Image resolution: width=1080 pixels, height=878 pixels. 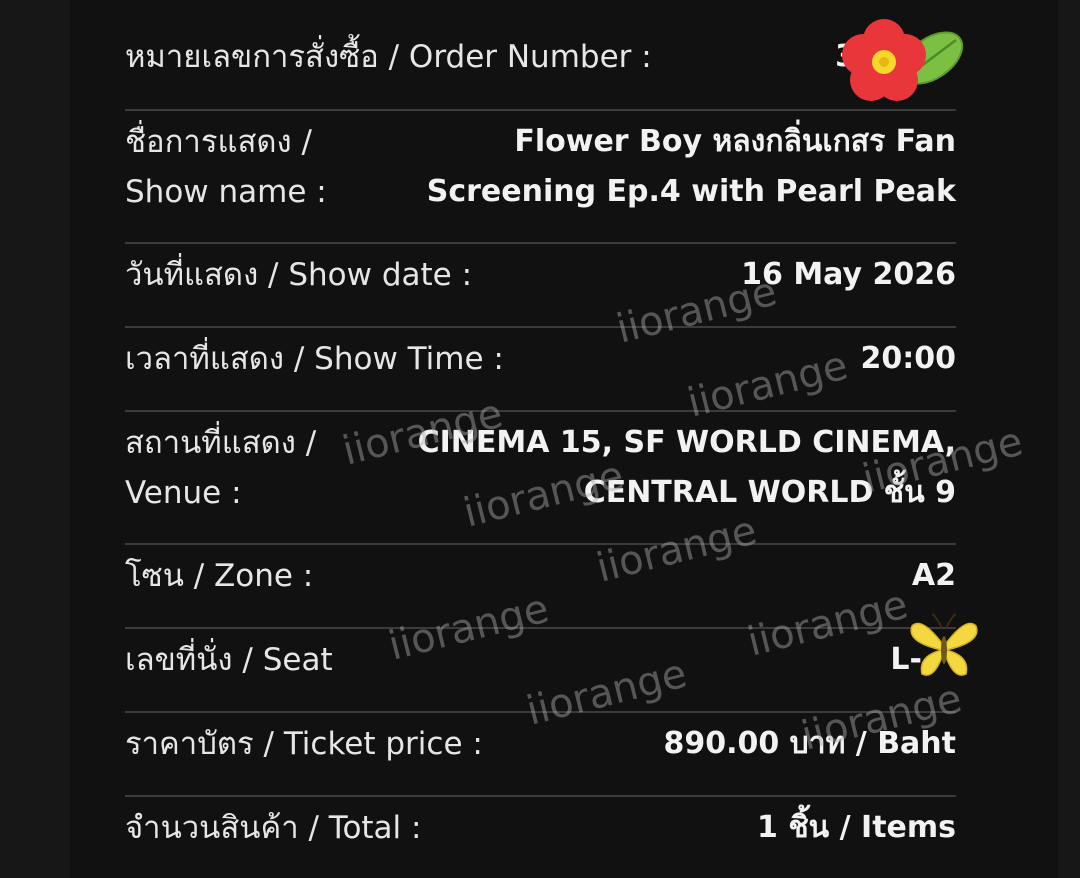 What do you see at coordinates (219, 576) in the screenshot?
I see `zone-label: โซน / Zone :` at bounding box center [219, 576].